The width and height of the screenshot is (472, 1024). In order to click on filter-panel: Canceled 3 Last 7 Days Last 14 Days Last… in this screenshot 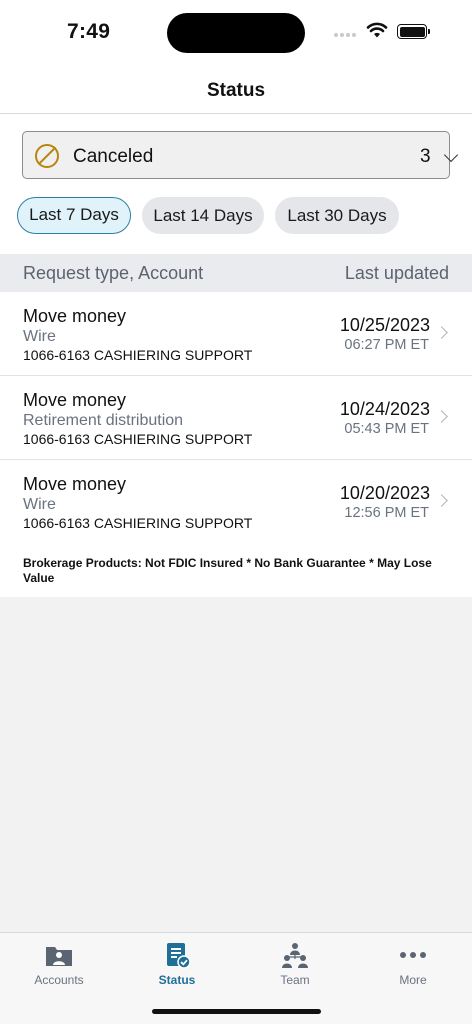, I will do `click(236, 184)`.